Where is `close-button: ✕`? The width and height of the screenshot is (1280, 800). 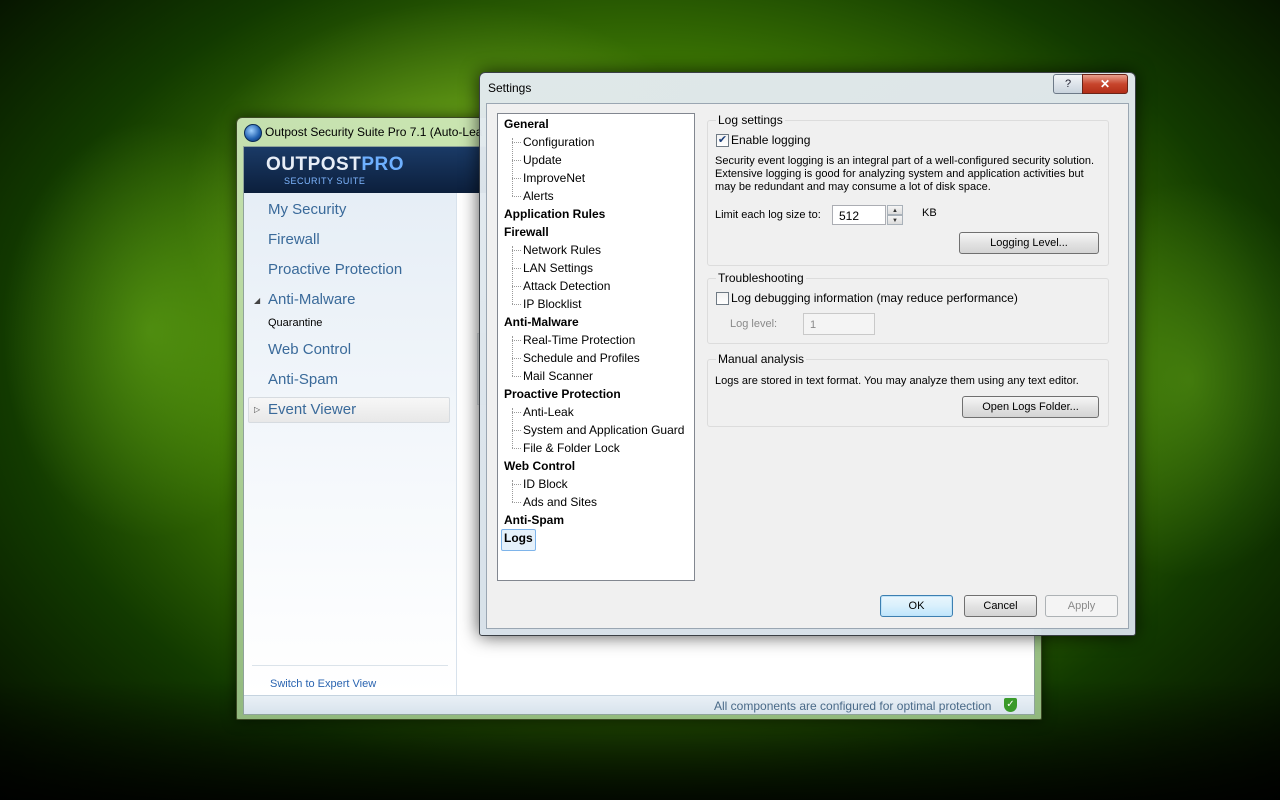
close-button: ✕ is located at coordinates (1105, 84).